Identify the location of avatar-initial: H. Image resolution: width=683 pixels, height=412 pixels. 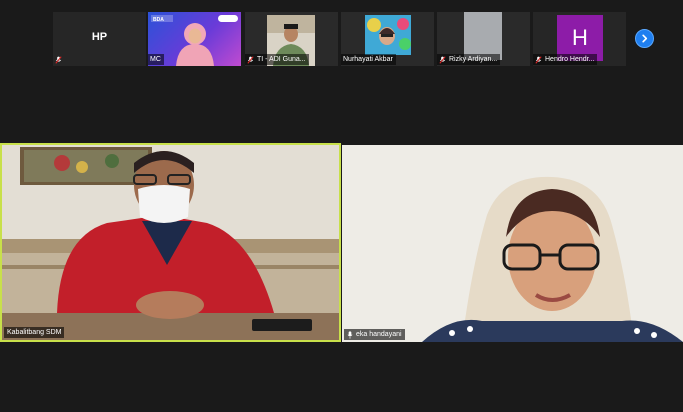
(580, 37).